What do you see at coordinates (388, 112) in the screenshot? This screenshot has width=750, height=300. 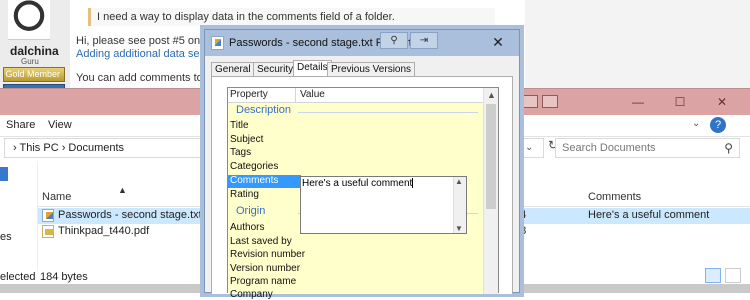 I see `divider` at bounding box center [388, 112].